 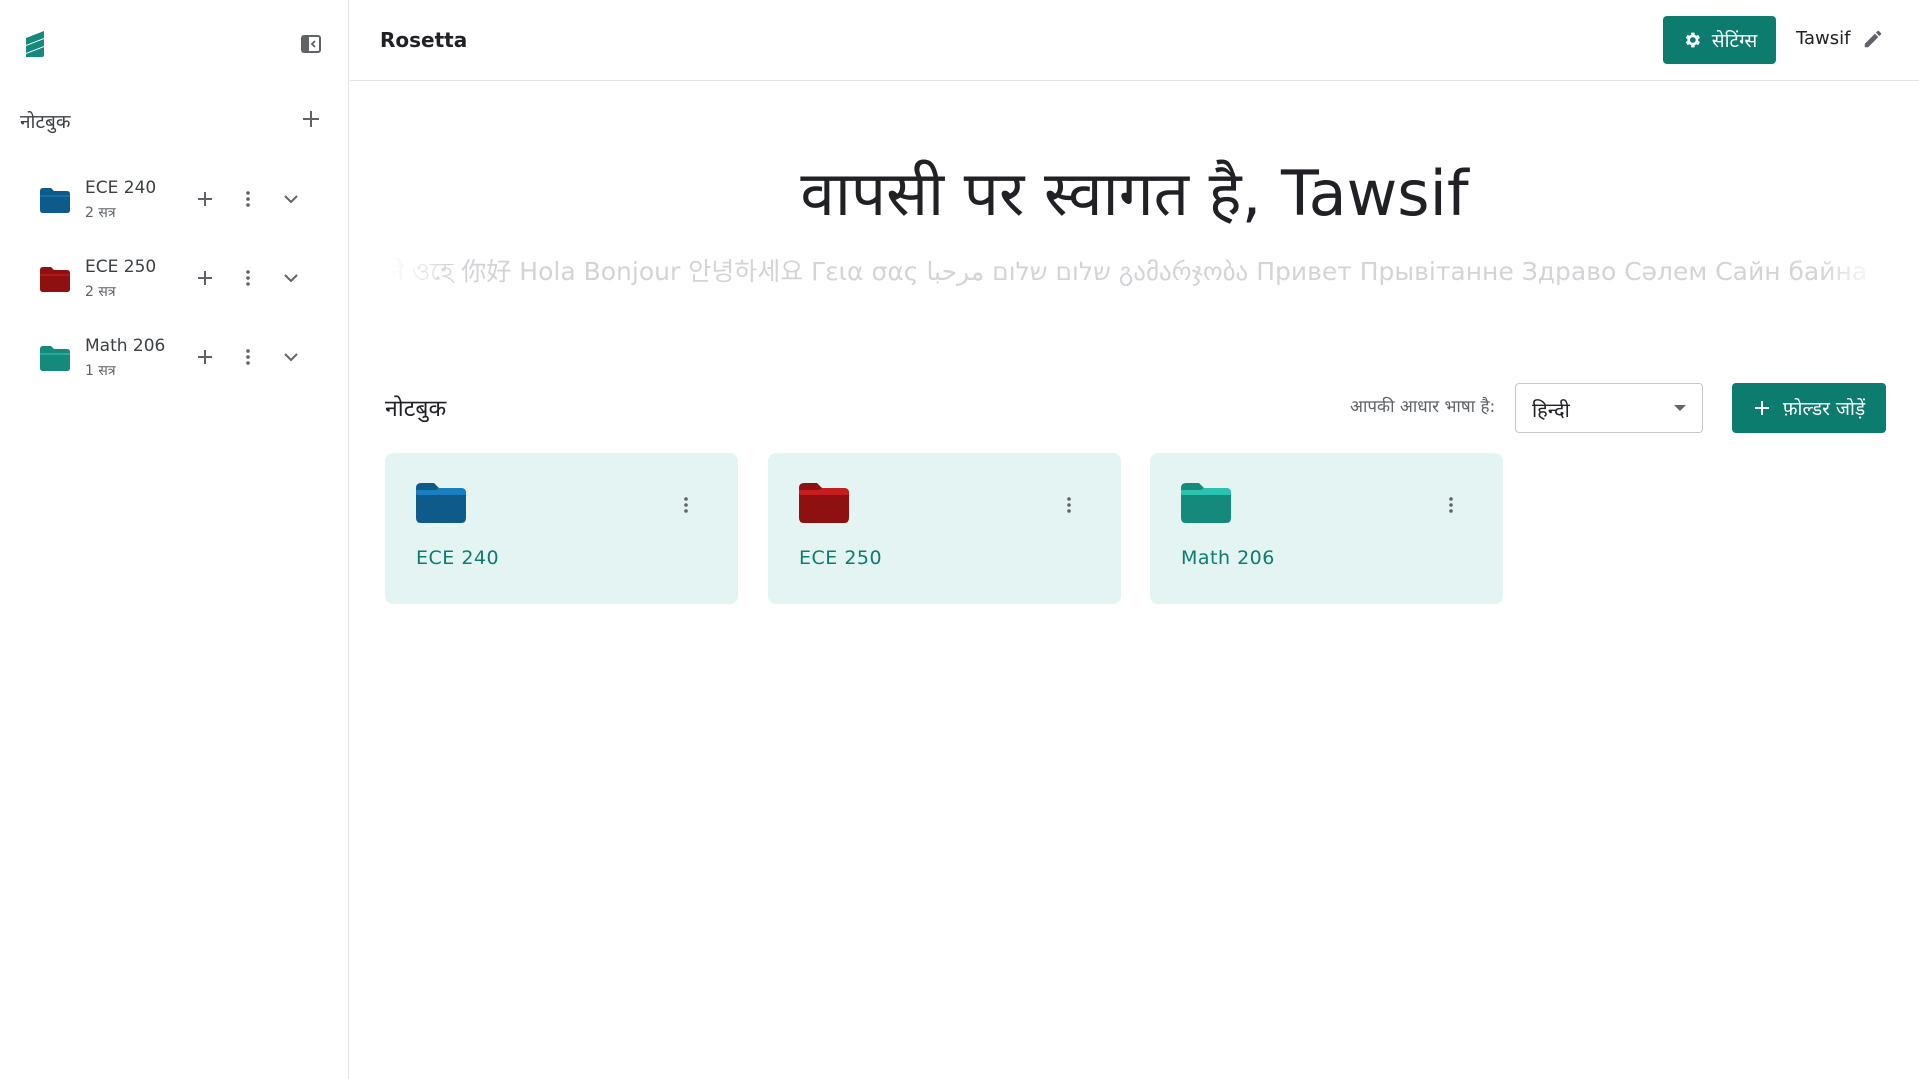 What do you see at coordinates (174, 358) in the screenshot?
I see `sidebar-item-math-206: Math 206 1 सत्र` at bounding box center [174, 358].